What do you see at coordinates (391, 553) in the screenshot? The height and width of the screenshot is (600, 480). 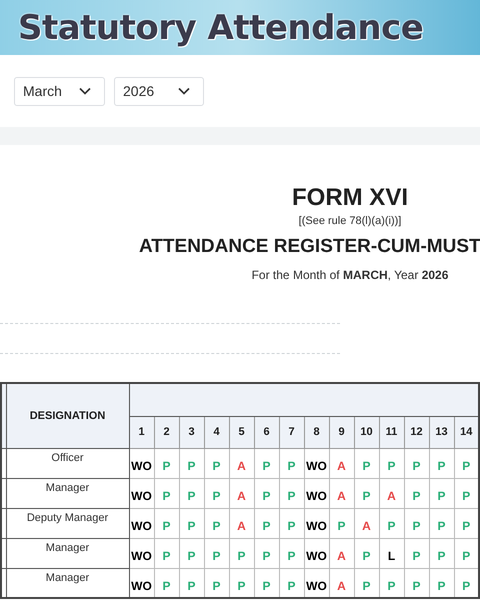 I see `attendance-cell: L` at bounding box center [391, 553].